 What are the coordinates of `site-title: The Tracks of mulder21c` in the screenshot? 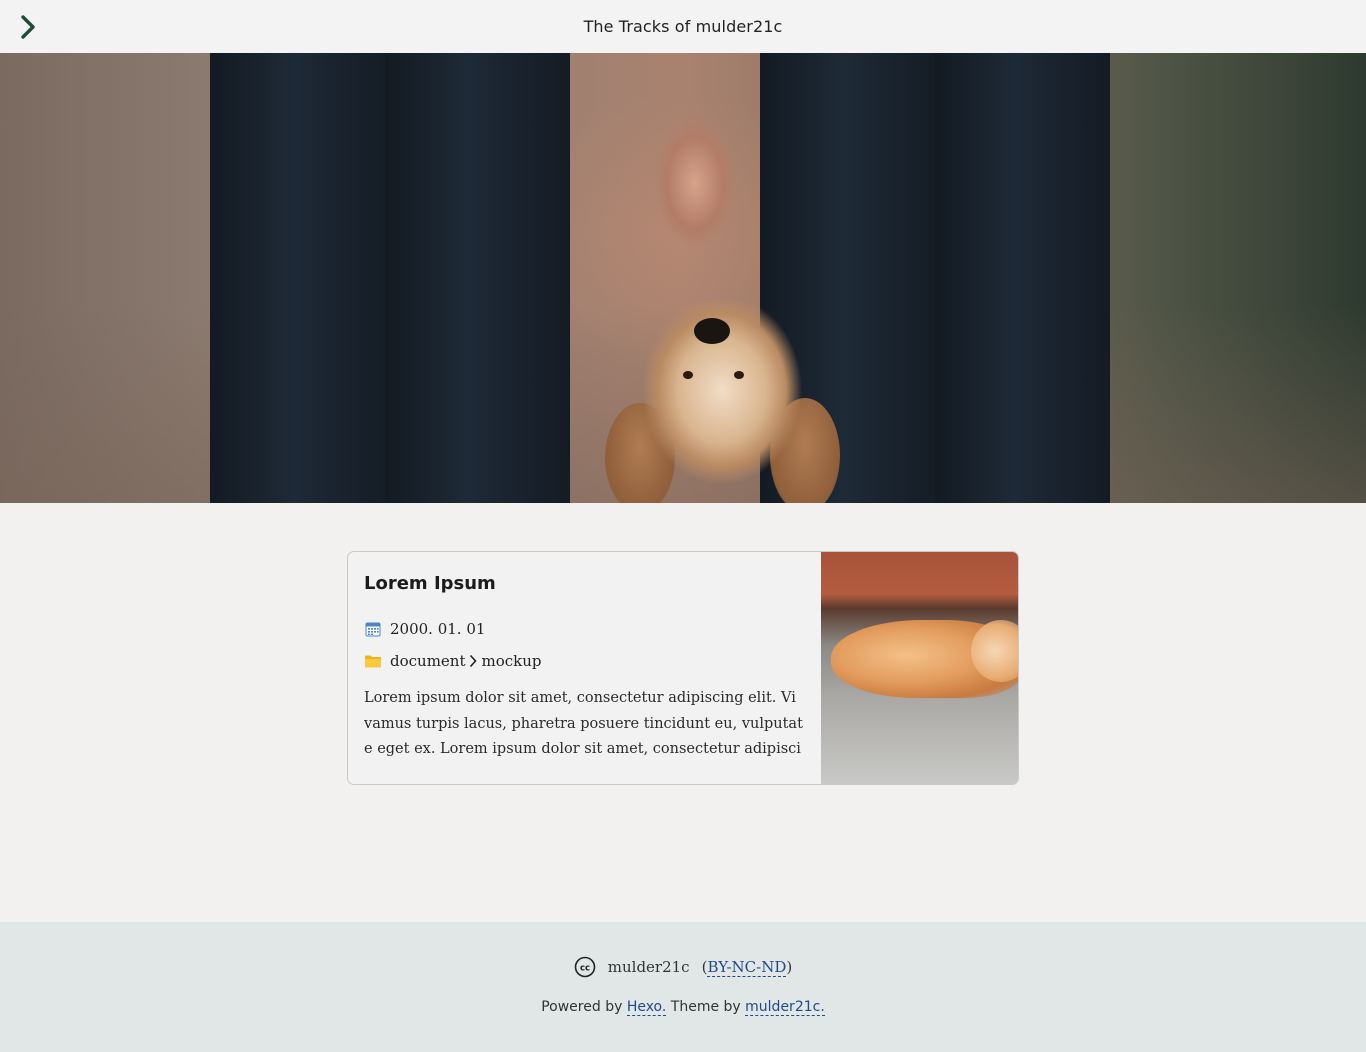 It's located at (683, 26).